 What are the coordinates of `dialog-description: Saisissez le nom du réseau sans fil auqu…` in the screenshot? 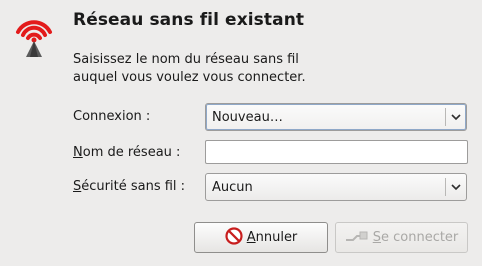 It's located at (189, 69).